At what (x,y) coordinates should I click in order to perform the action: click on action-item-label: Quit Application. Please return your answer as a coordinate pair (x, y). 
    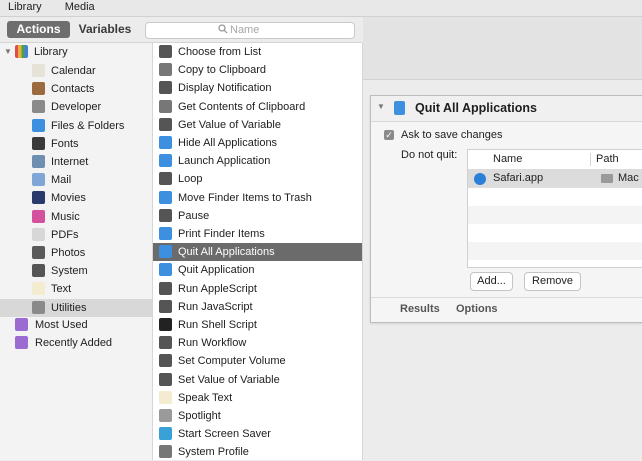
    Looking at the image, I should click on (216, 270).